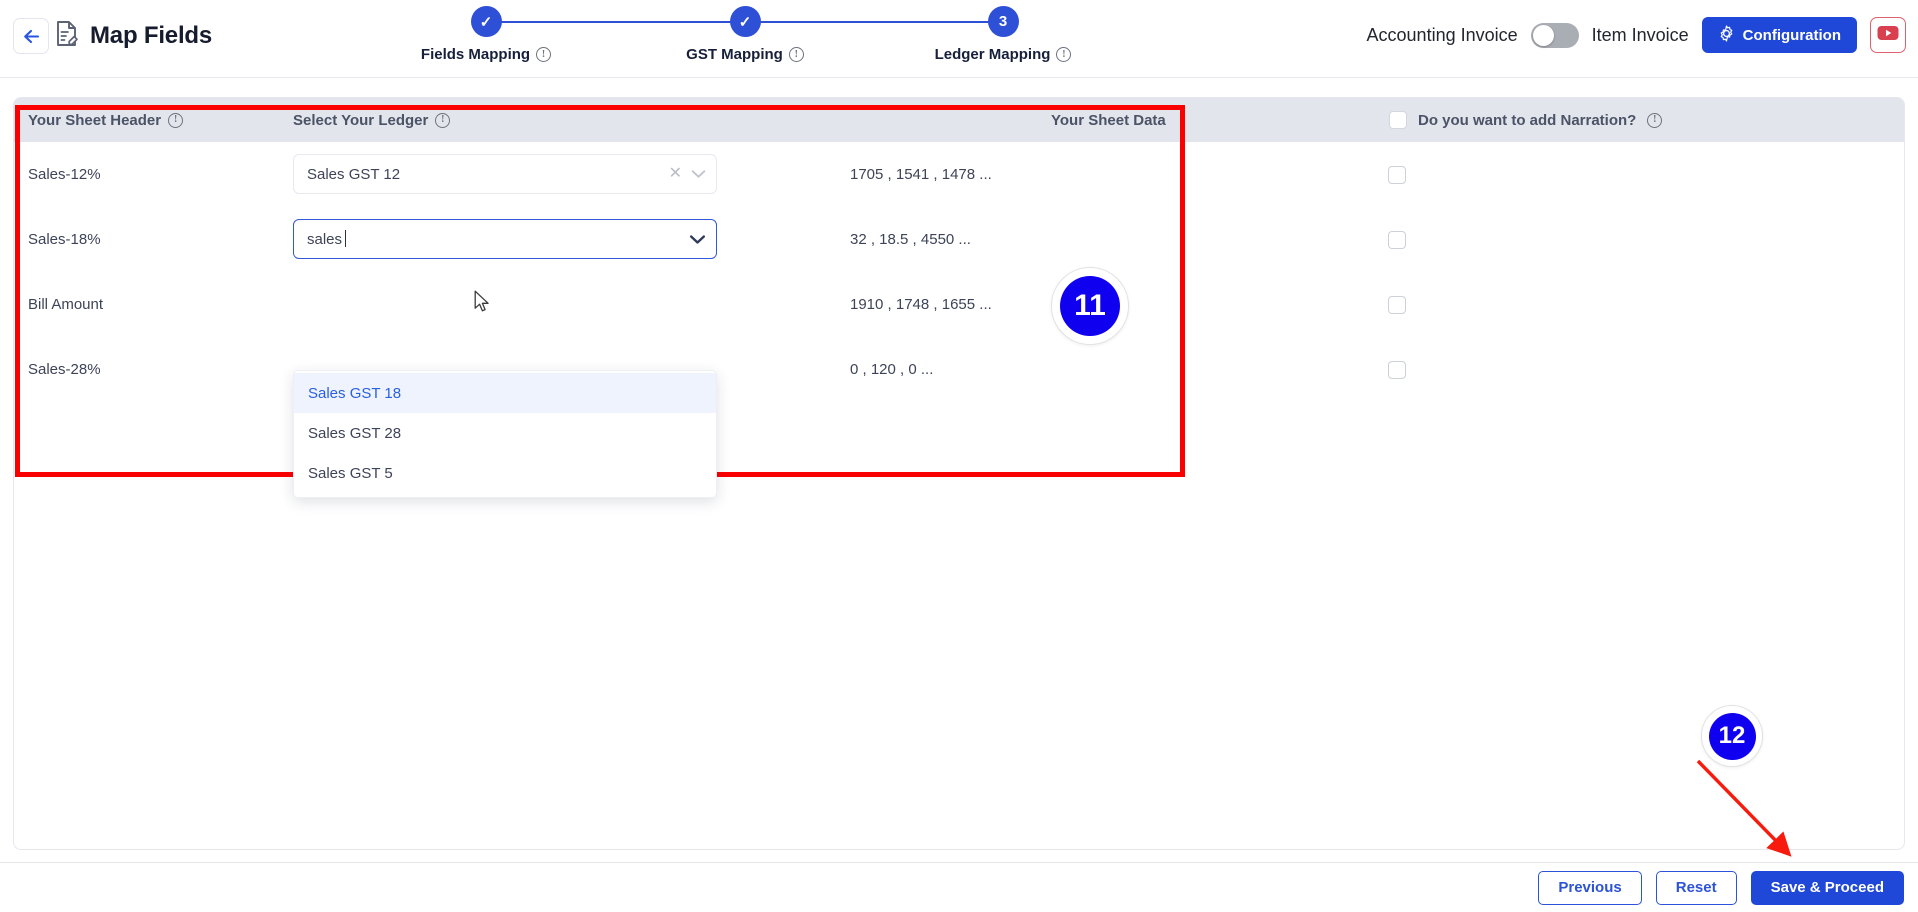 The height and width of the screenshot is (912, 1918). I want to click on column-header-sheet-header: Your Sheet Header !, so click(106, 120).